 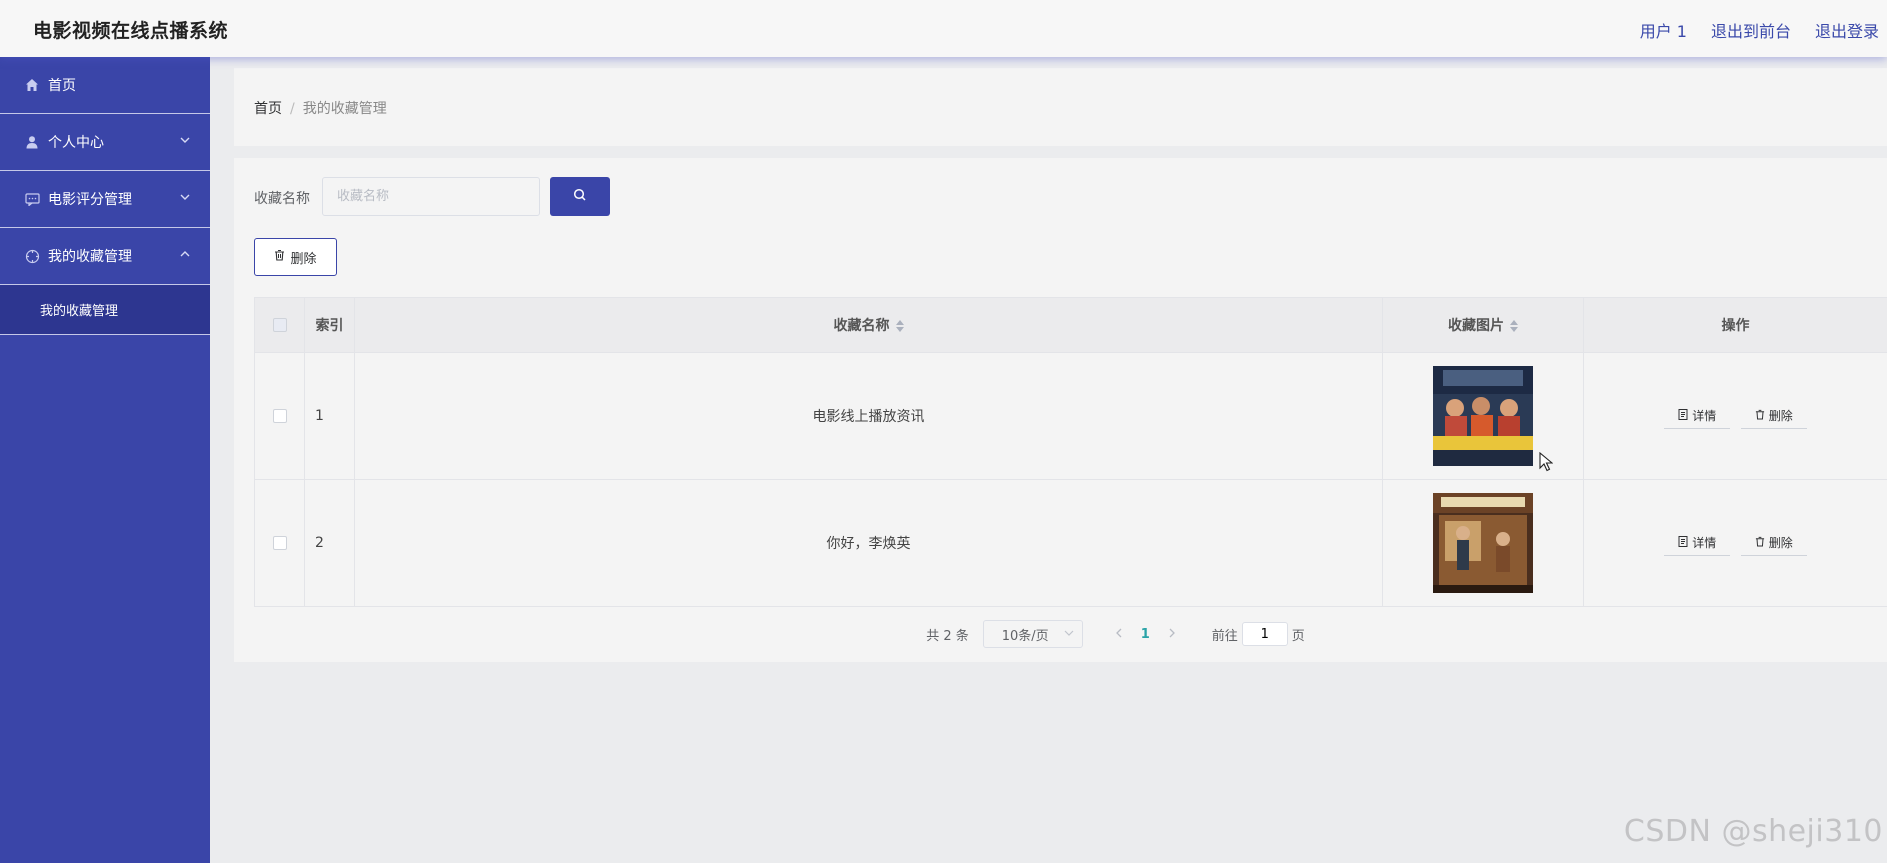 I want to click on table-row: 2 你好，李焕英 详情 删除, so click(x=1070, y=543).